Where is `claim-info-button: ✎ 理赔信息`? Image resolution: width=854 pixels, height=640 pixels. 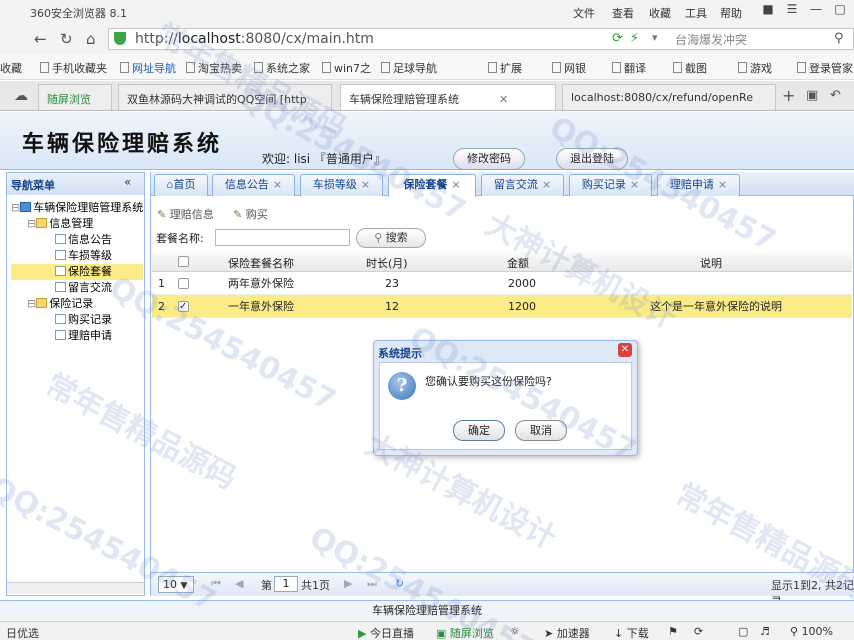 claim-info-button: ✎ 理赔信息 is located at coordinates (185, 214).